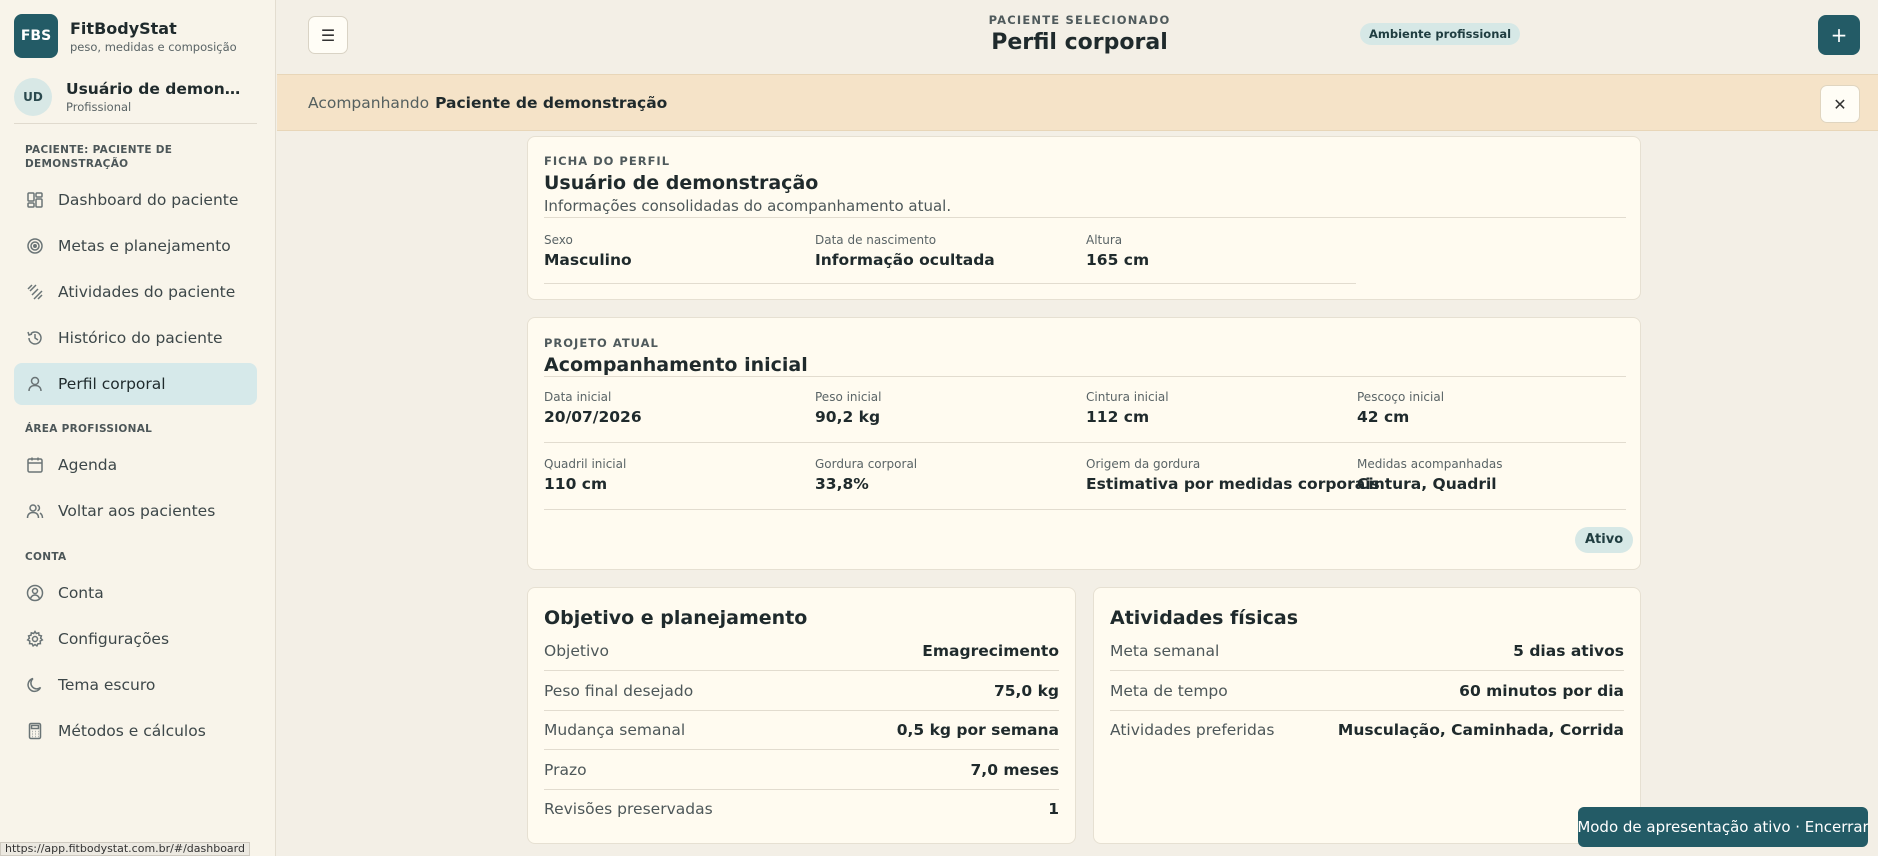 The width and height of the screenshot is (1878, 856). Describe the element at coordinates (848, 408) in the screenshot. I see `field-start-weight: Peso inicial 90,2 kg` at that location.